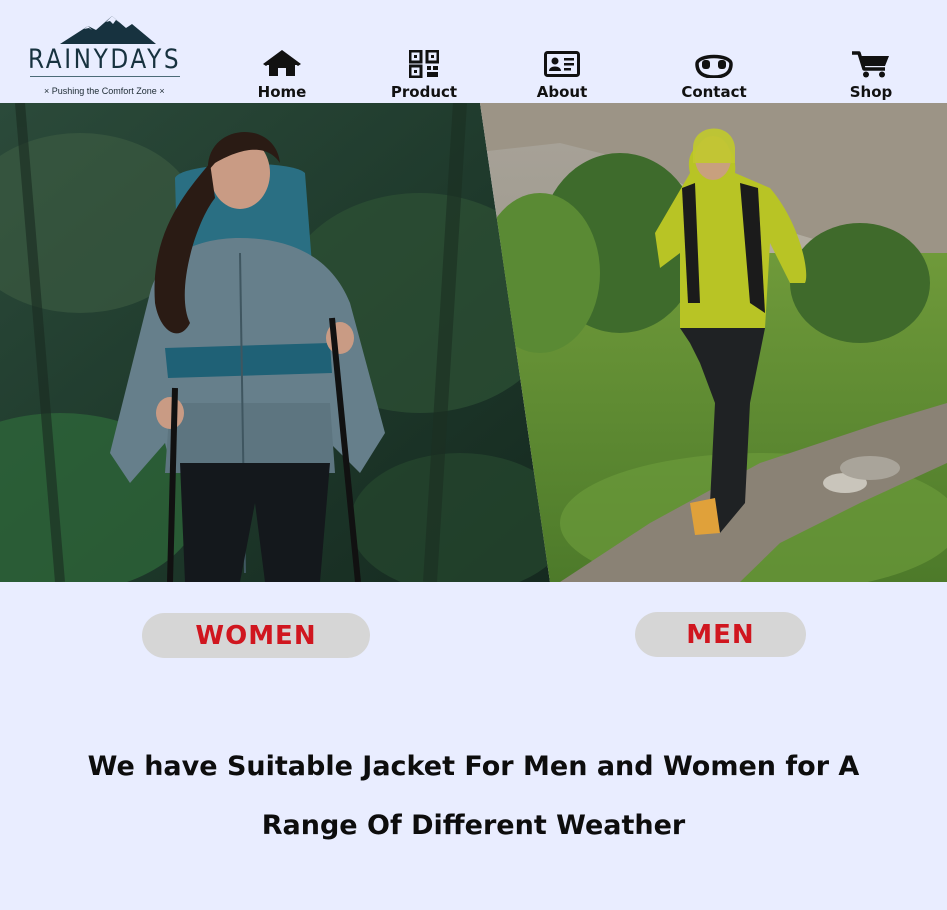 The width and height of the screenshot is (947, 910). What do you see at coordinates (871, 92) in the screenshot?
I see `nav-shop-label: Shop` at bounding box center [871, 92].